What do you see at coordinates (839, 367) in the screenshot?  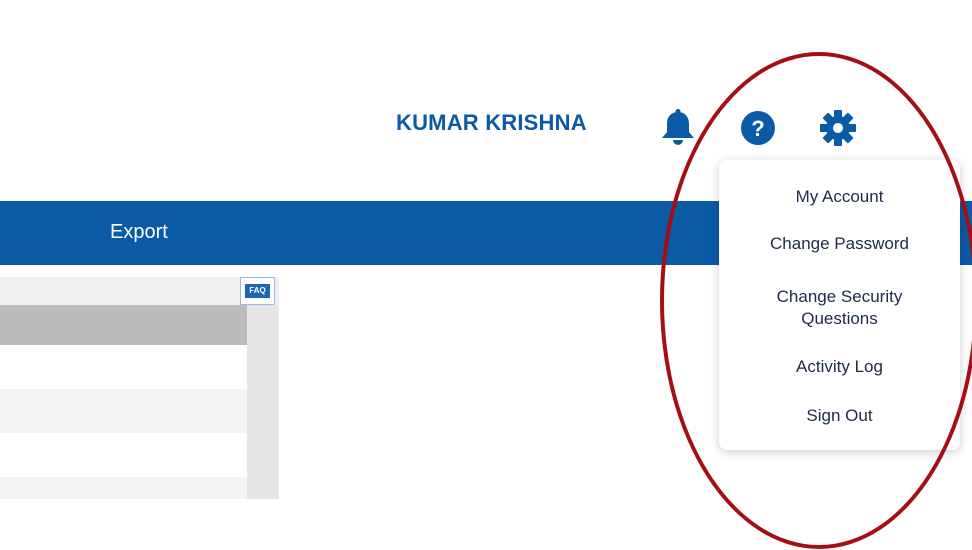 I see `menu-item-activity-log: Activity Log` at bounding box center [839, 367].